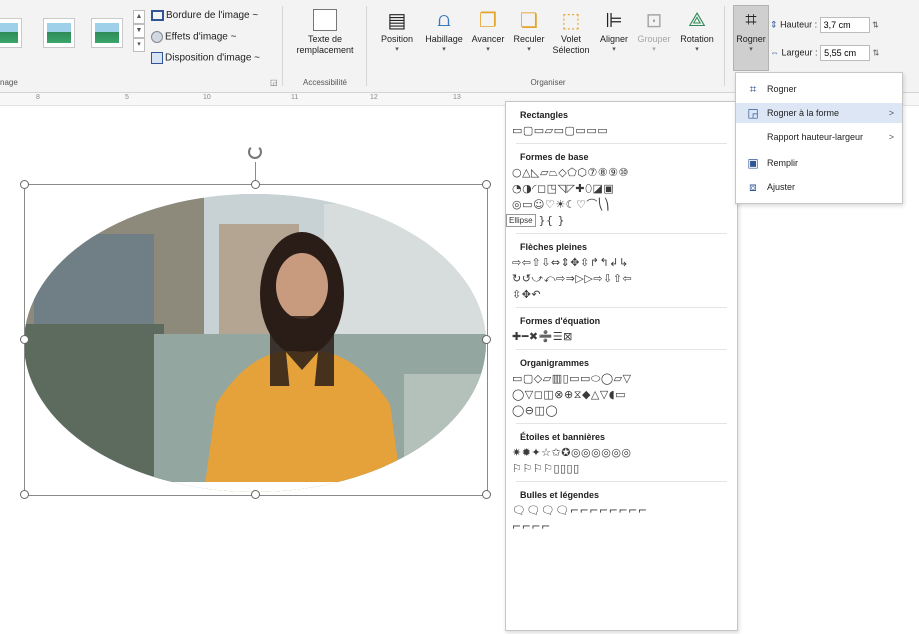  I want to click on group-objects-icon: ⊡, so click(654, 20).